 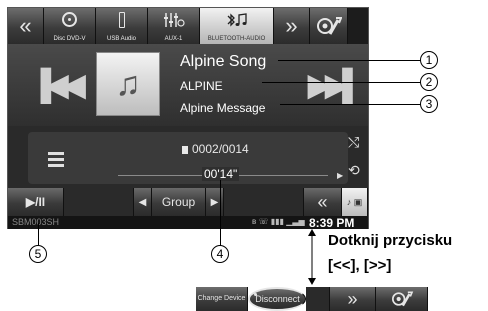 I want to click on source-label: Disc DVD-V, so click(x=69, y=39).